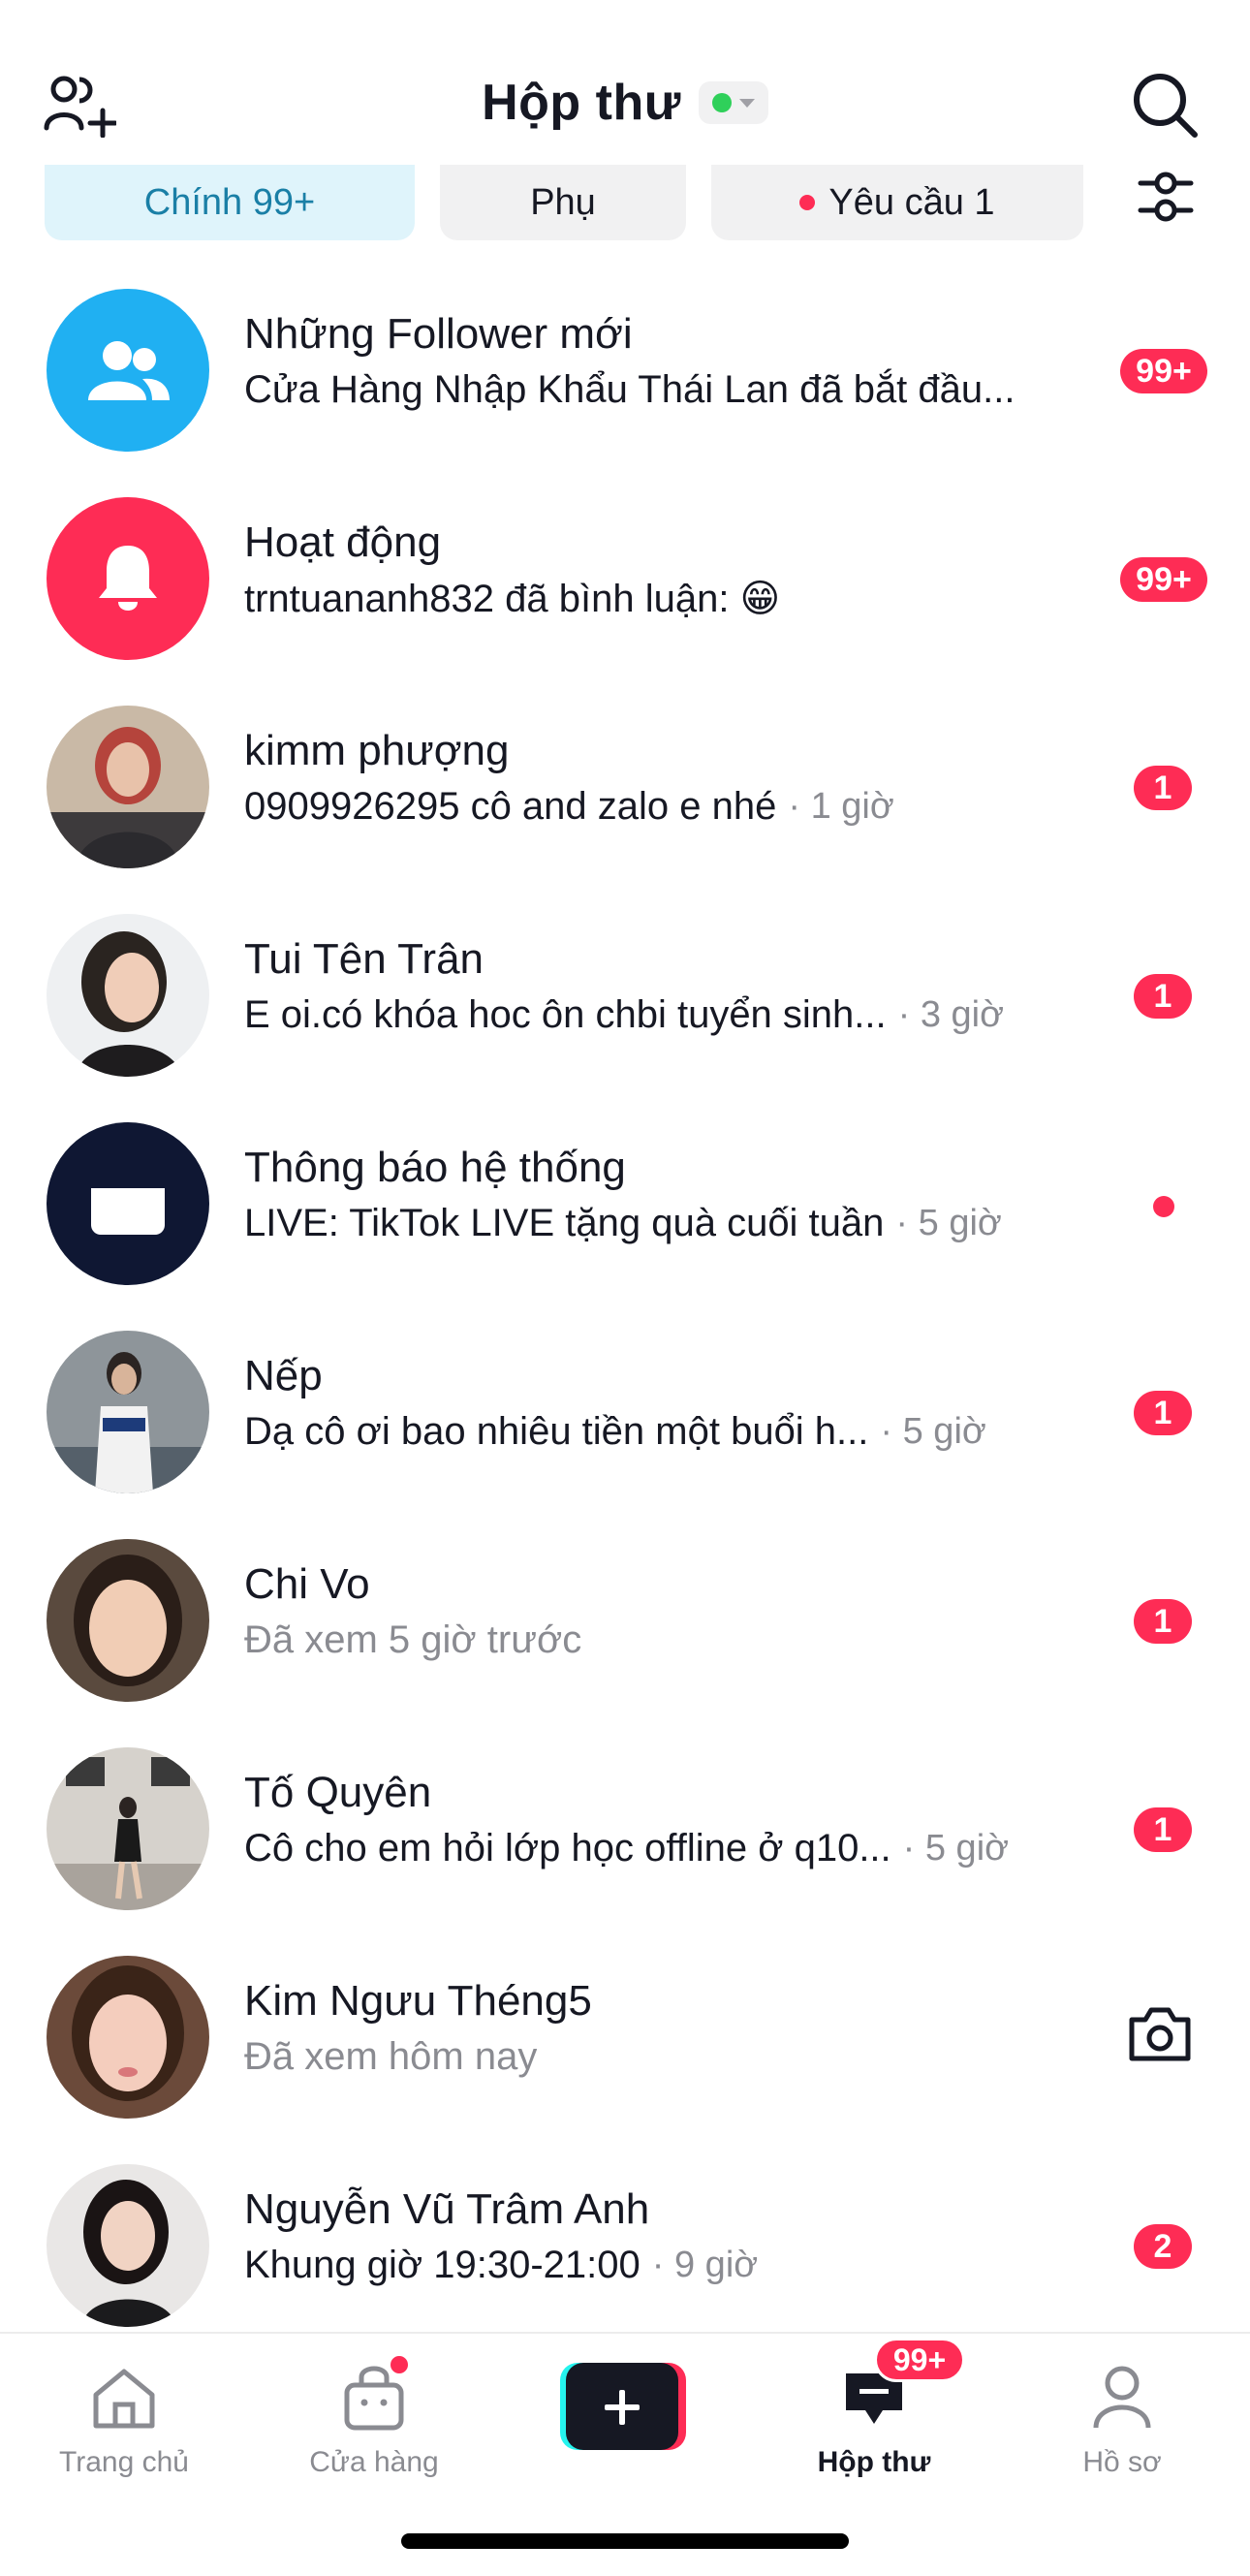 The image size is (1250, 2576). I want to click on message-text: trntuananh832 đã bình luận: 😁, so click(512, 599).